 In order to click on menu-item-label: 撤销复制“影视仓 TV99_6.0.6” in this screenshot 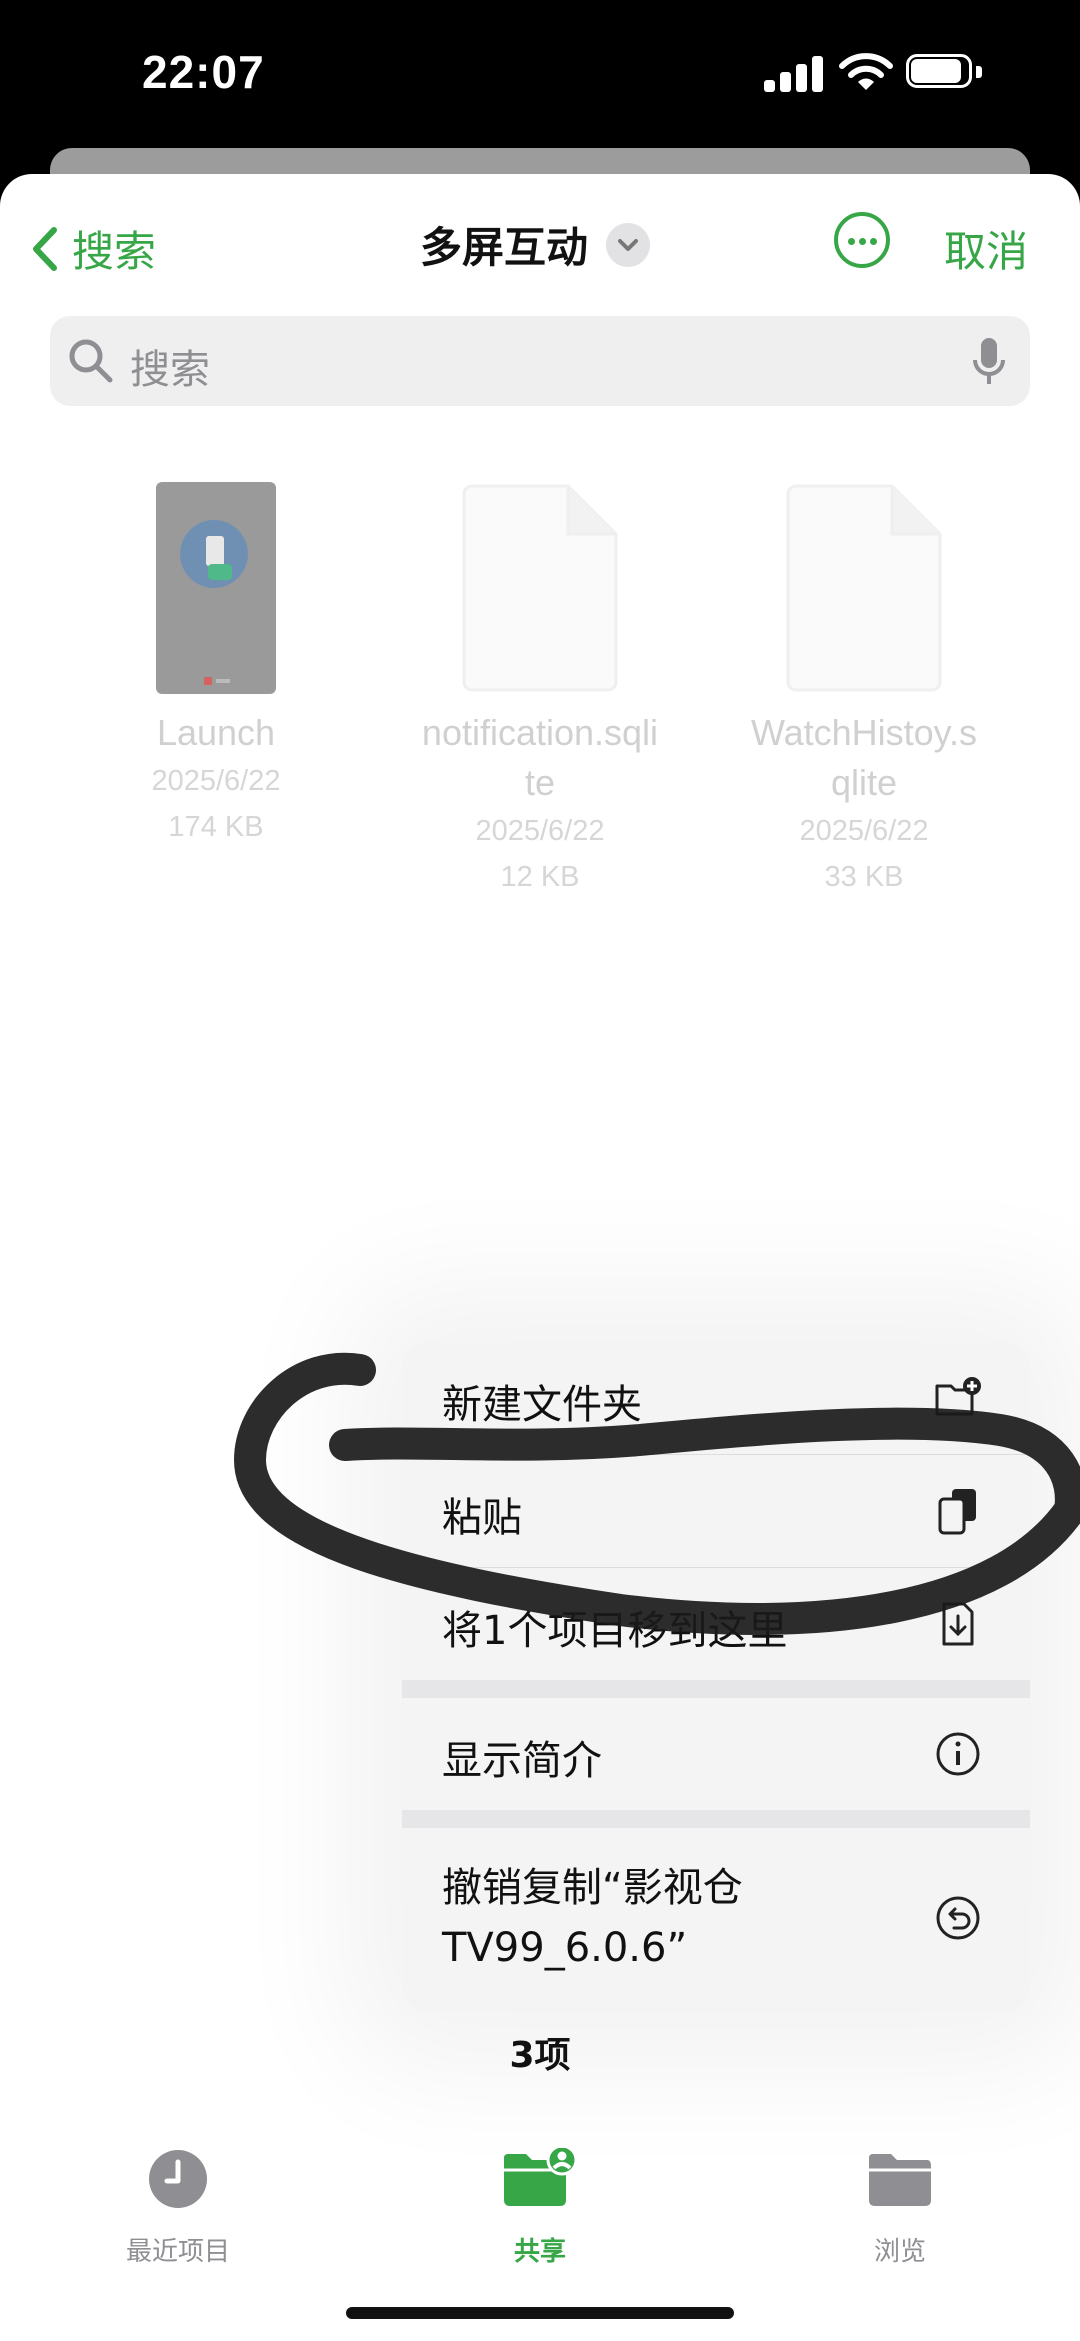, I will do `click(592, 1918)`.